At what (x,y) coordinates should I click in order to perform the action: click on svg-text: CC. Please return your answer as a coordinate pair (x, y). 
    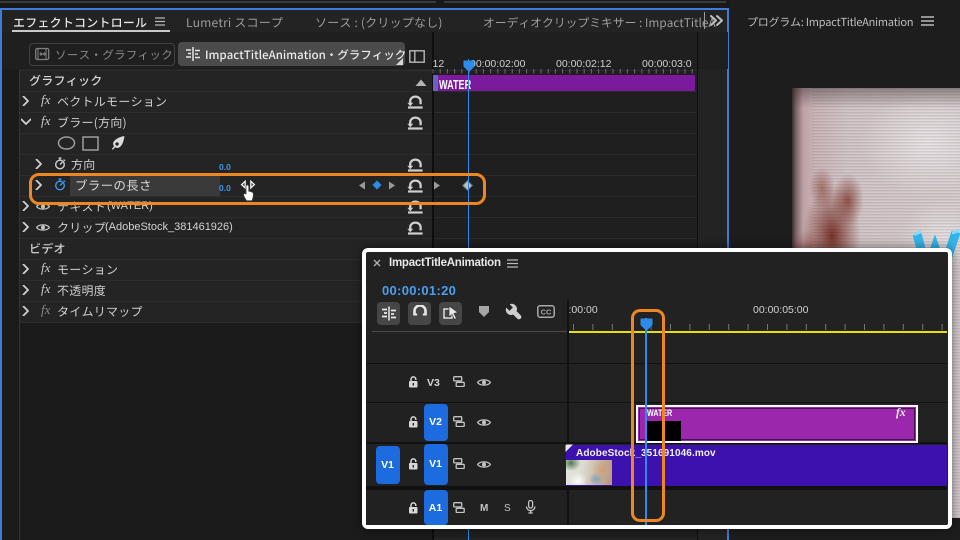
    Looking at the image, I should click on (546, 312).